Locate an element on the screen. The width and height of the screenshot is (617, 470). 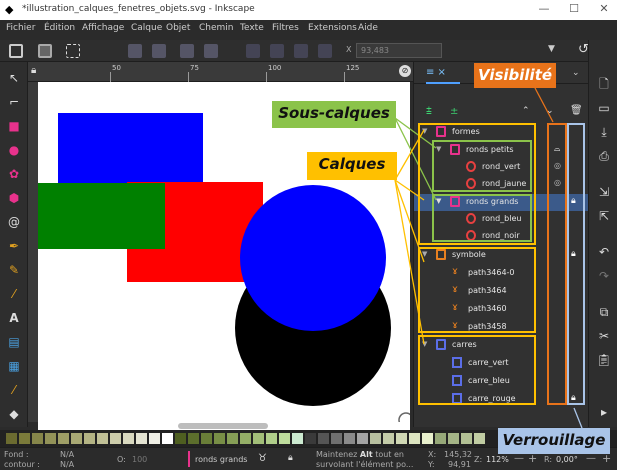
calque-symbole-box is located at coordinates (477, 290).